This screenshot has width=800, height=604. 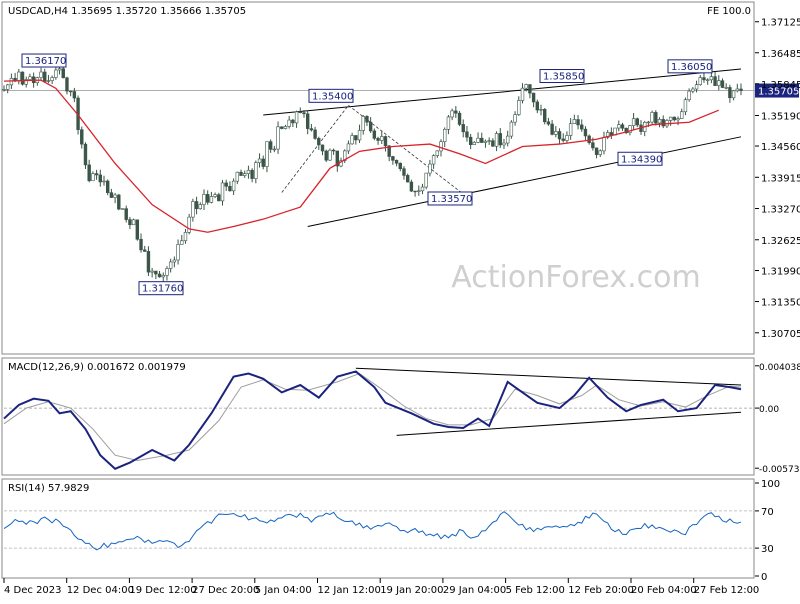 What do you see at coordinates (332, 96) in the screenshot?
I see `price-label-1-35400: 1.35400` at bounding box center [332, 96].